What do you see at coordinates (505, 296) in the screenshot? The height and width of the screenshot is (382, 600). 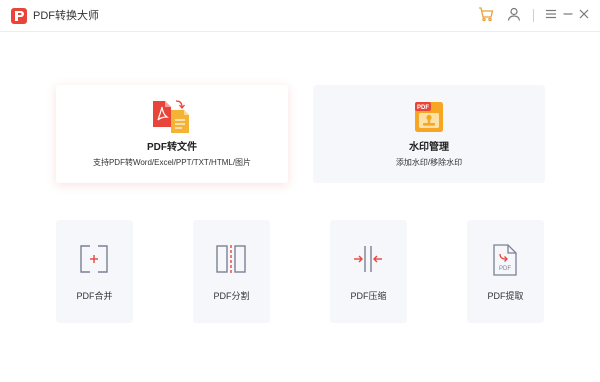 I see `tool-label: PDF提取` at bounding box center [505, 296].